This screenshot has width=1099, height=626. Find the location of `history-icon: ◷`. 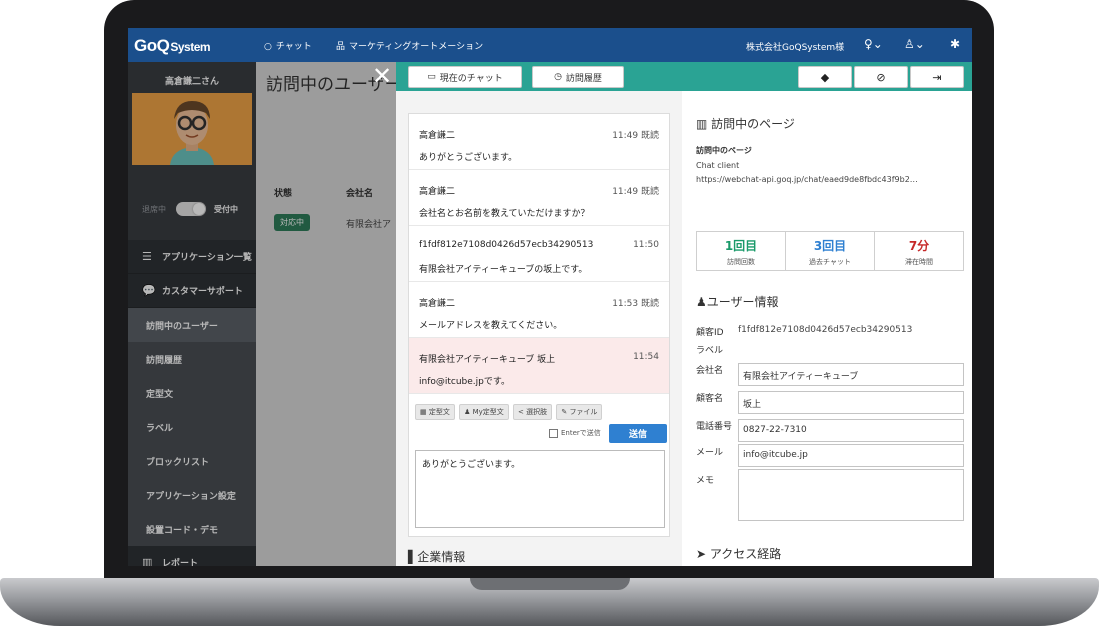

history-icon: ◷ is located at coordinates (558, 77).